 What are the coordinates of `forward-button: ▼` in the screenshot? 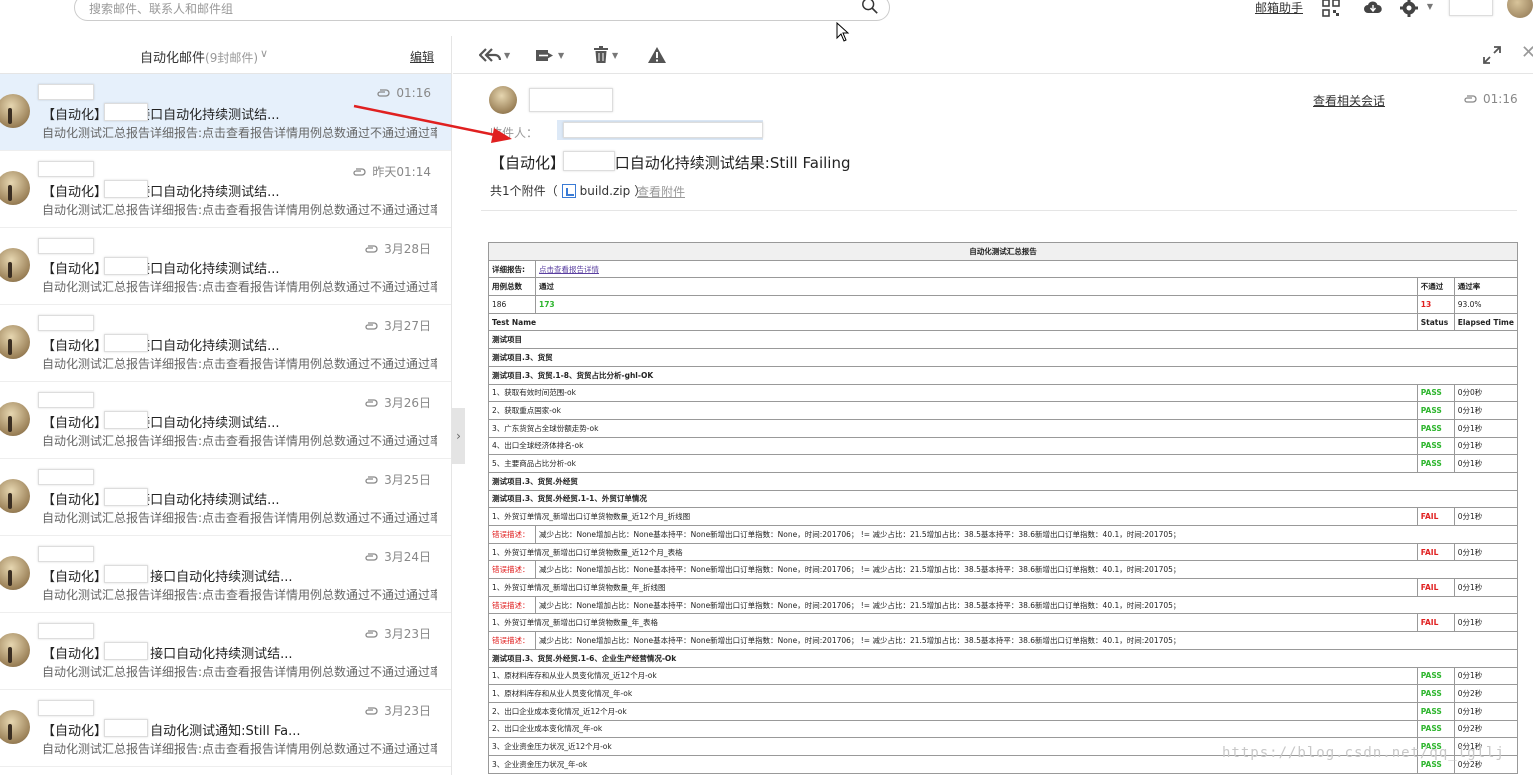 It's located at (549, 55).